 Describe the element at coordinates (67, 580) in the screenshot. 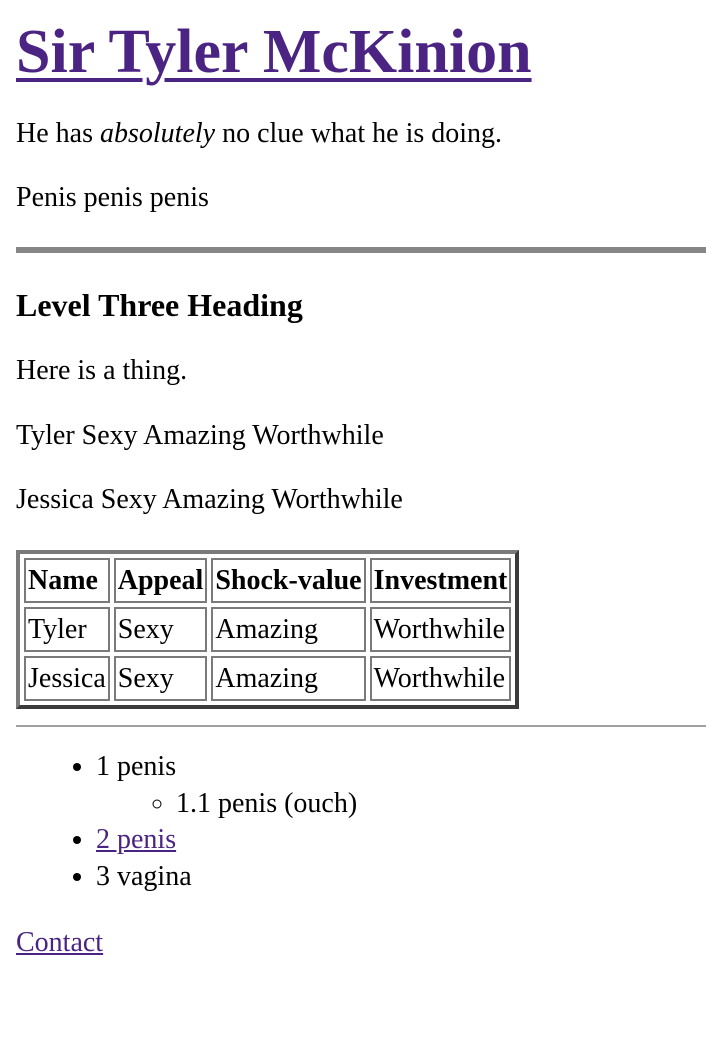

I see `table-header-name: Name` at that location.